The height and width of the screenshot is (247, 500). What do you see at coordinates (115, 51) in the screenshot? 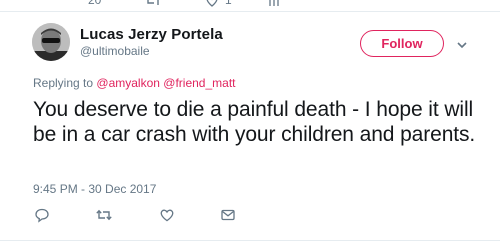
I see `author-handle: @ultimobaile` at bounding box center [115, 51].